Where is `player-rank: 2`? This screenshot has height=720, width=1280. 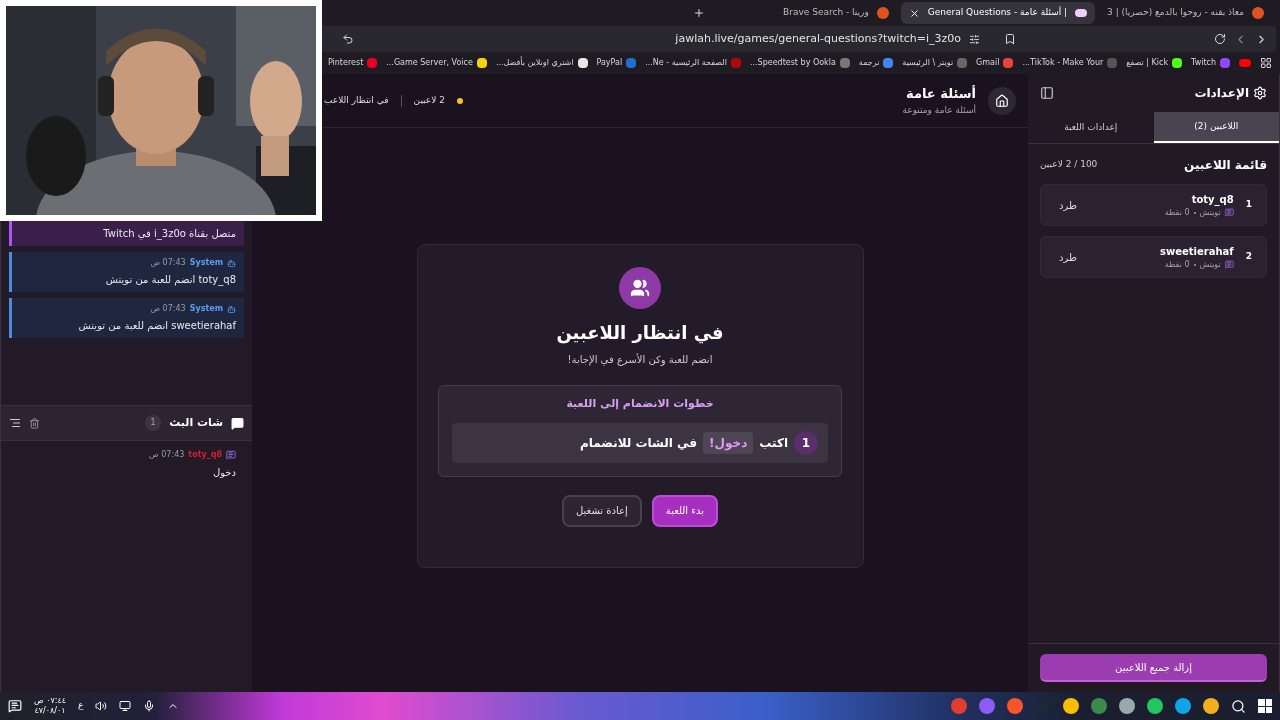 player-rank: 2 is located at coordinates (1248, 257).